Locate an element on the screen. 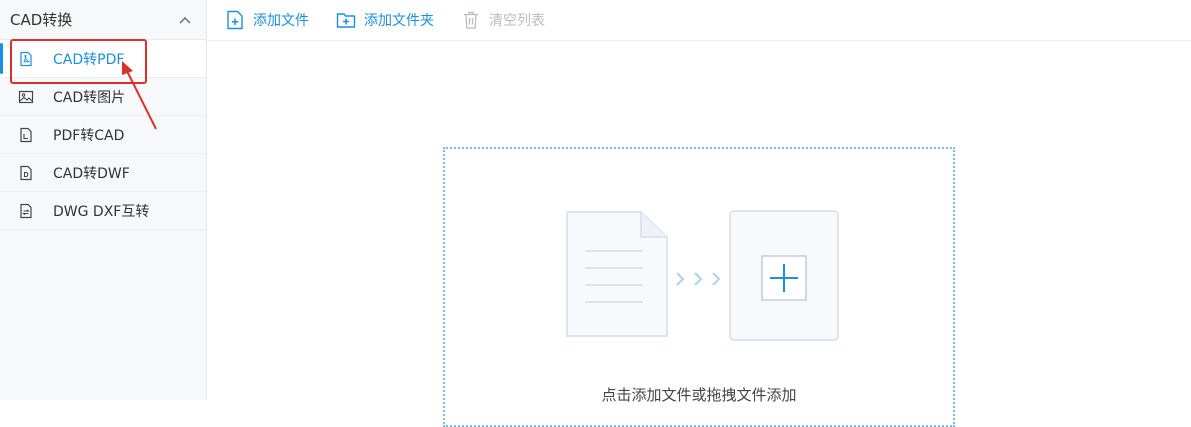 Image resolution: width=1191 pixels, height=427 pixels. sidebar-item-label: CAD转DWF is located at coordinates (91, 173).